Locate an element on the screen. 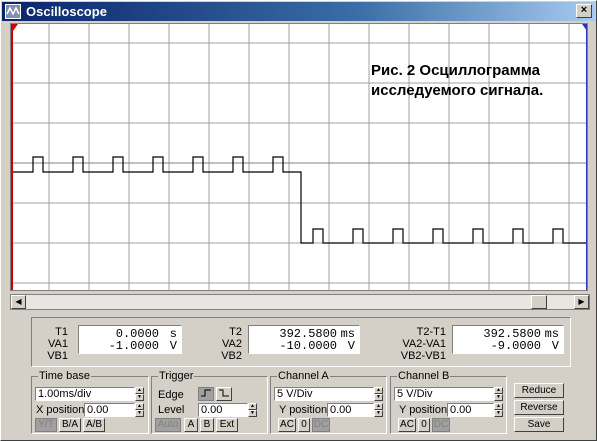 This screenshot has width=597, height=441. label-va2: VA2 is located at coordinates (232, 344).